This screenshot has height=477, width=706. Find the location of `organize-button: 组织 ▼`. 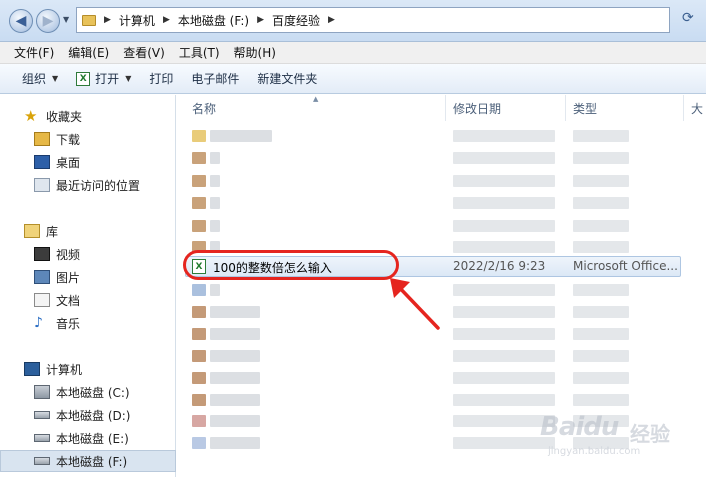

organize-button: 组织 ▼ is located at coordinates (33, 79).